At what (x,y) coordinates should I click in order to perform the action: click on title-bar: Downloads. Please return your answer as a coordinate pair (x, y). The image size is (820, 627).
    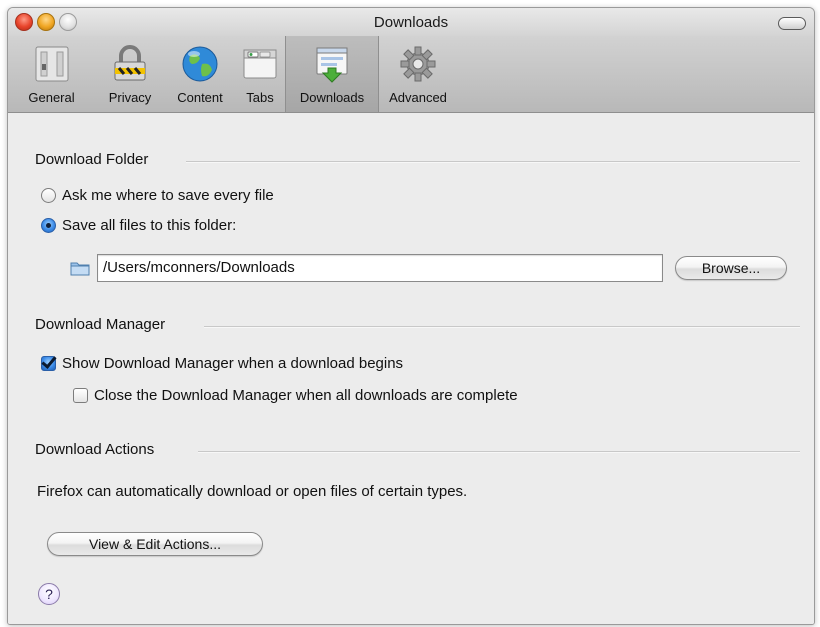
    Looking at the image, I should click on (411, 22).